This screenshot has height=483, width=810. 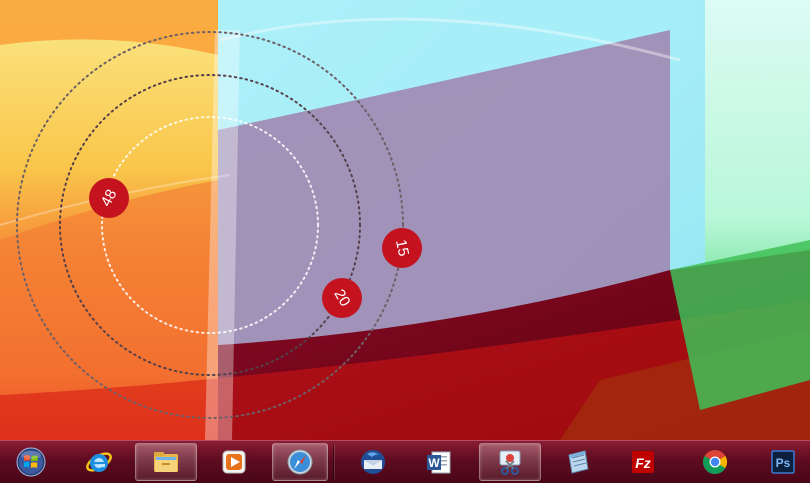 I want to click on taskbar-photoshop: Ps, so click(x=783, y=462).